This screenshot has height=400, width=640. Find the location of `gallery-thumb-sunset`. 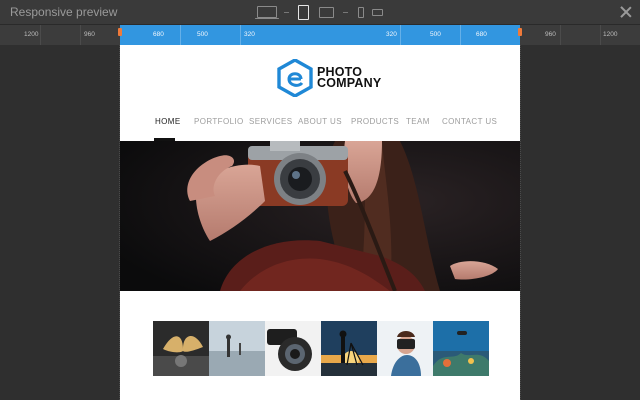

gallery-thumb-sunset is located at coordinates (349, 348).